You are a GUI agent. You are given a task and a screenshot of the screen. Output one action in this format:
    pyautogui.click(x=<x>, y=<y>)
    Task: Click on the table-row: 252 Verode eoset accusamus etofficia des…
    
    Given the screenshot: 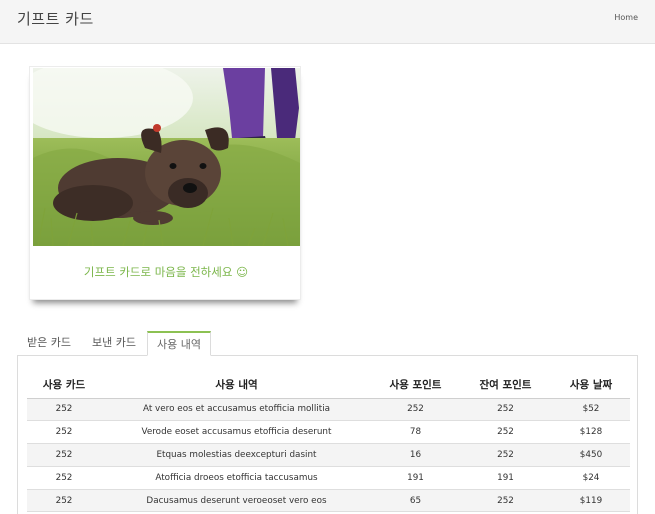 What is the action you would take?
    pyautogui.click(x=328, y=432)
    